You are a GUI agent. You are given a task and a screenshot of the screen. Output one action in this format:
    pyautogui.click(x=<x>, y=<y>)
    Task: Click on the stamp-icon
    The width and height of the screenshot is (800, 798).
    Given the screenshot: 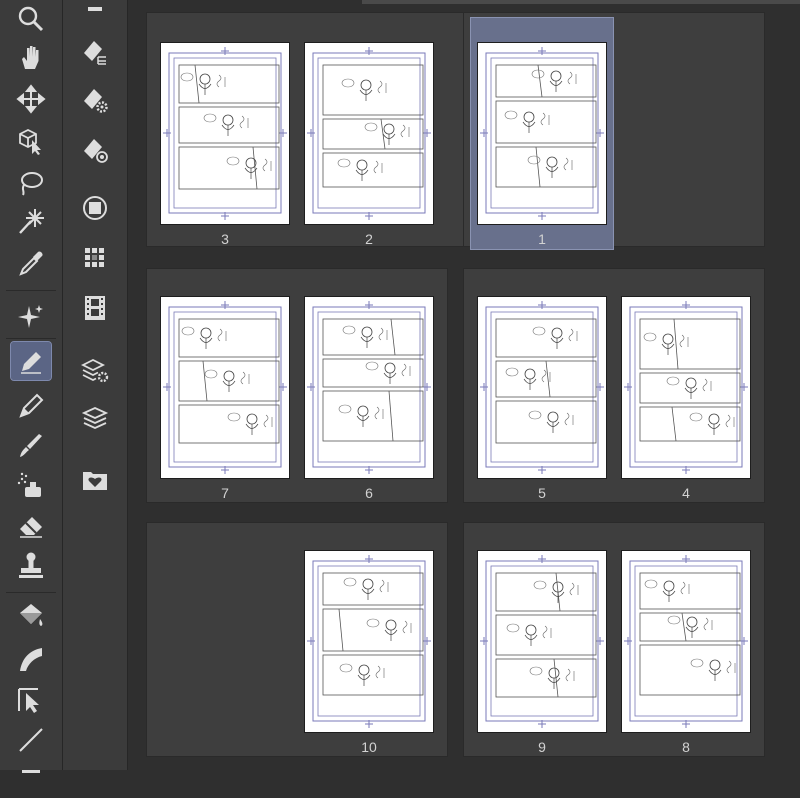 What is the action you would take?
    pyautogui.click(x=31, y=565)
    